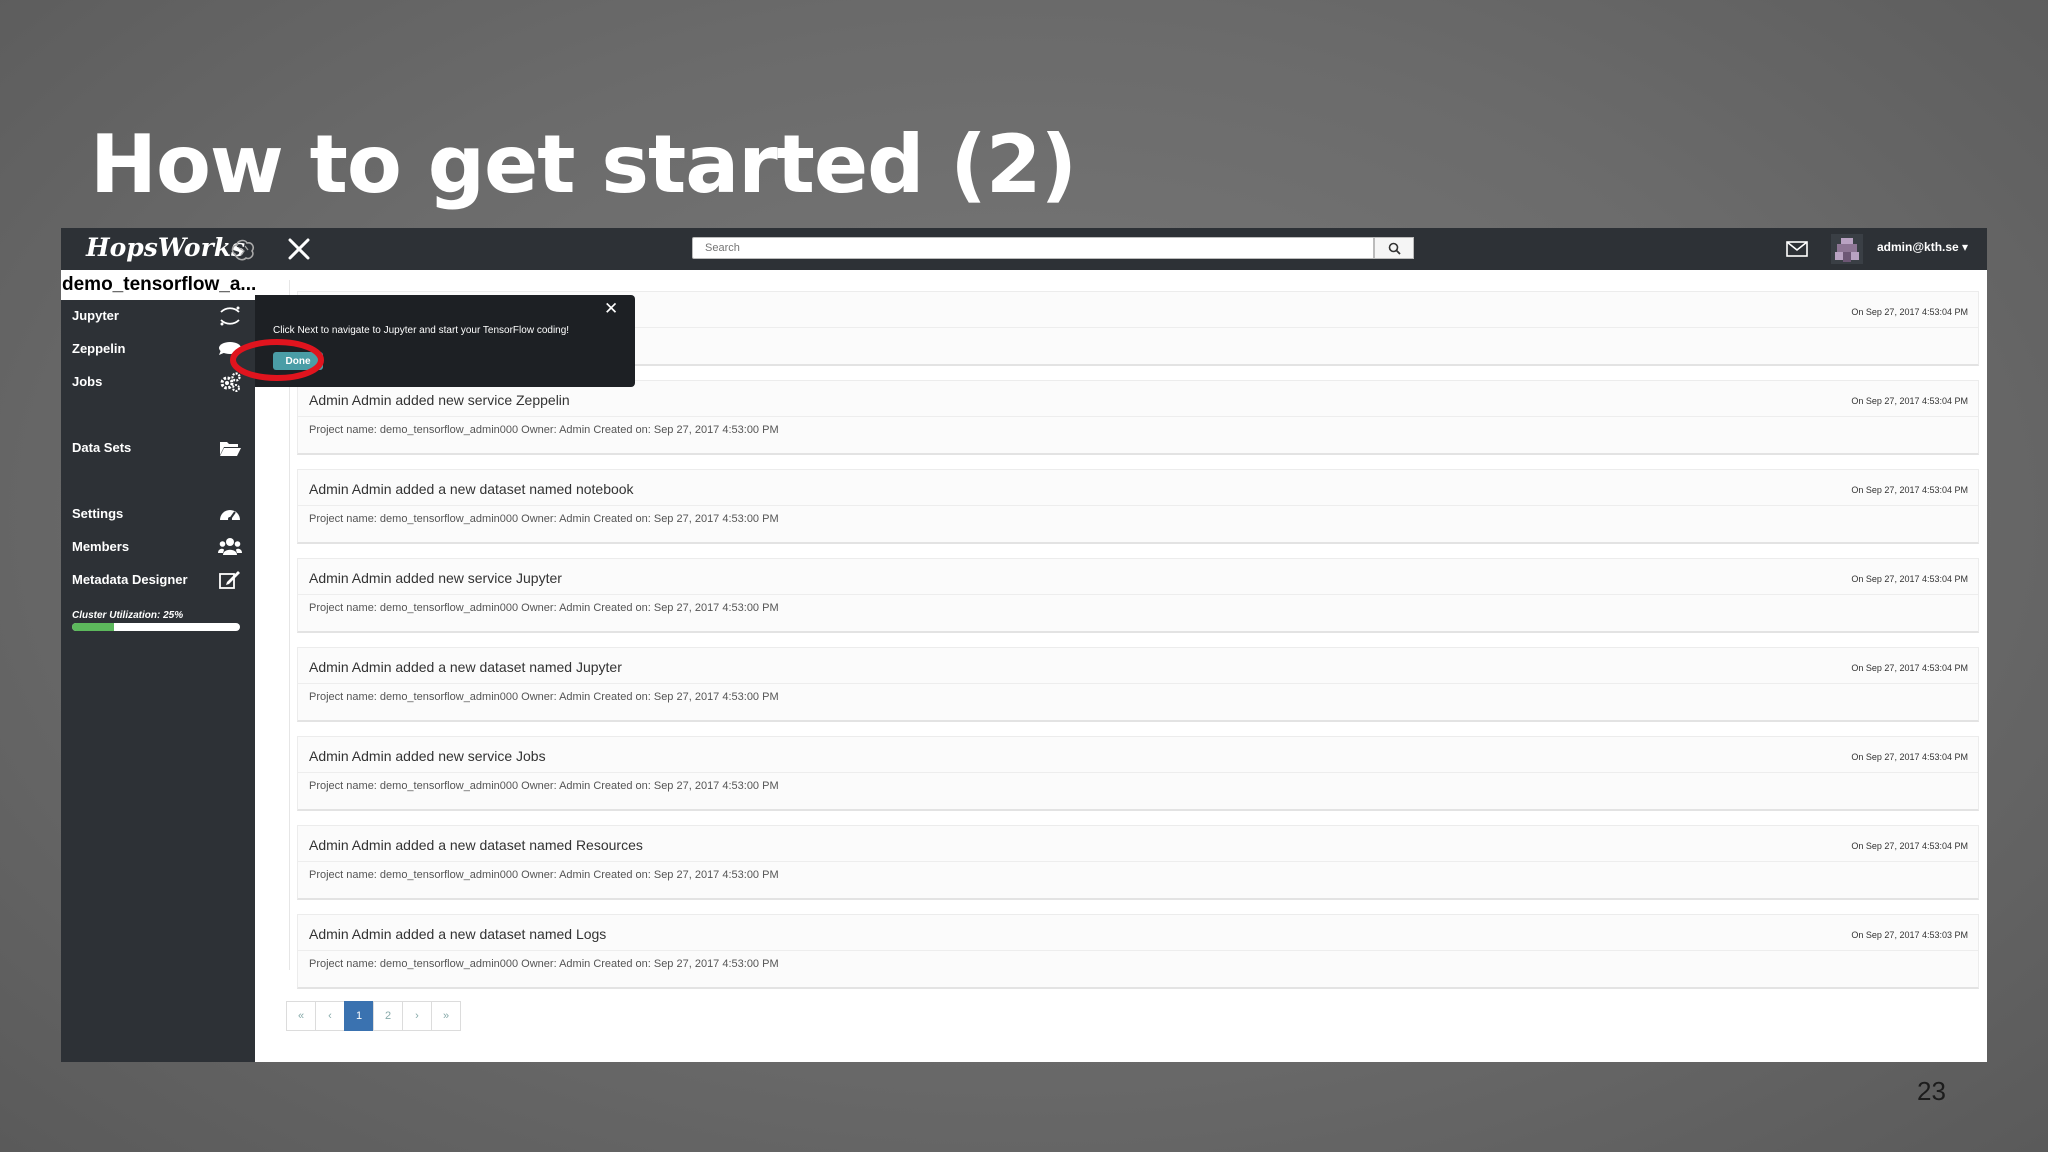  What do you see at coordinates (388, 1016) in the screenshot?
I see `pagination-page-2: 2` at bounding box center [388, 1016].